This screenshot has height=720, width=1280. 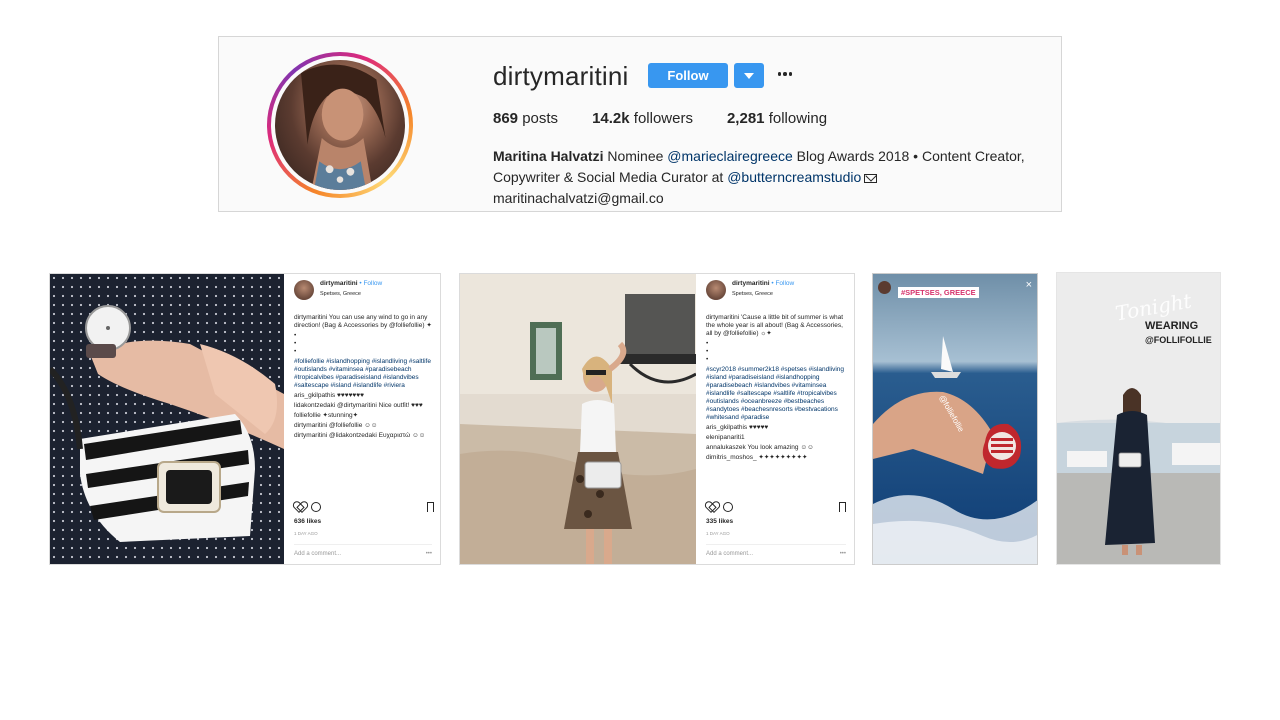 What do you see at coordinates (871, 178) in the screenshot?
I see `envelope-icon` at bounding box center [871, 178].